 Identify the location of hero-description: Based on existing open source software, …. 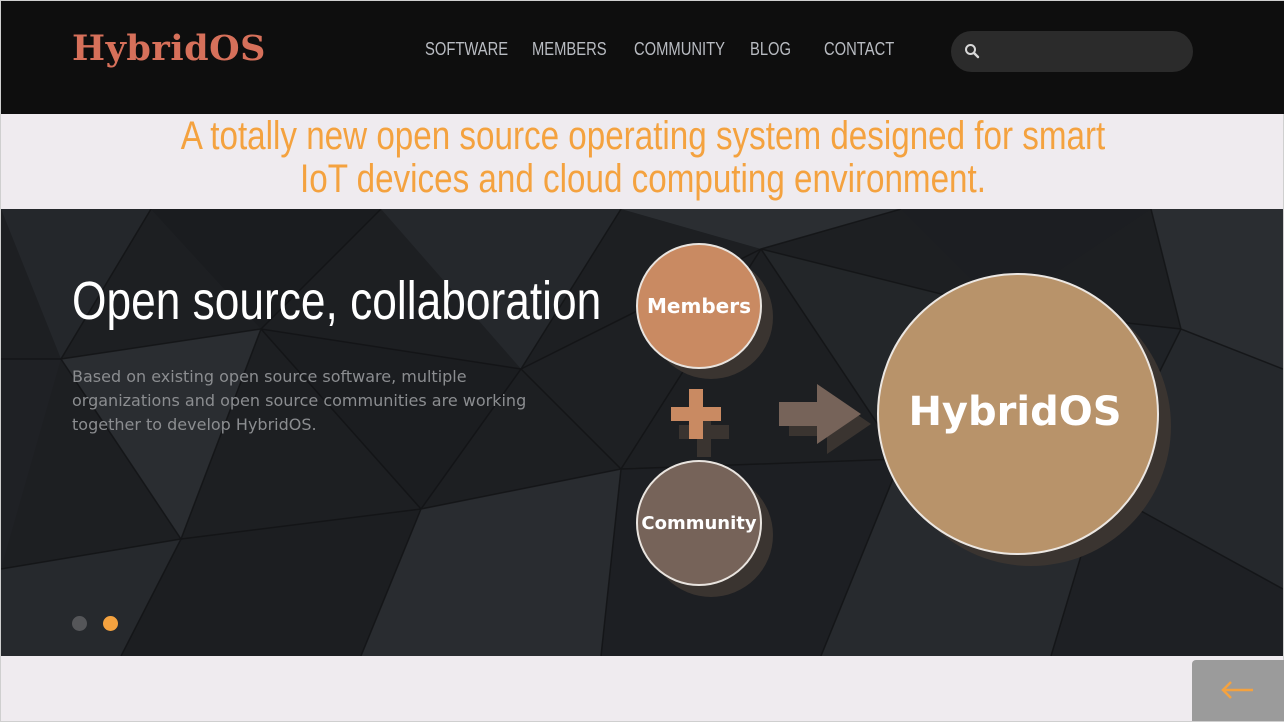
(299, 400).